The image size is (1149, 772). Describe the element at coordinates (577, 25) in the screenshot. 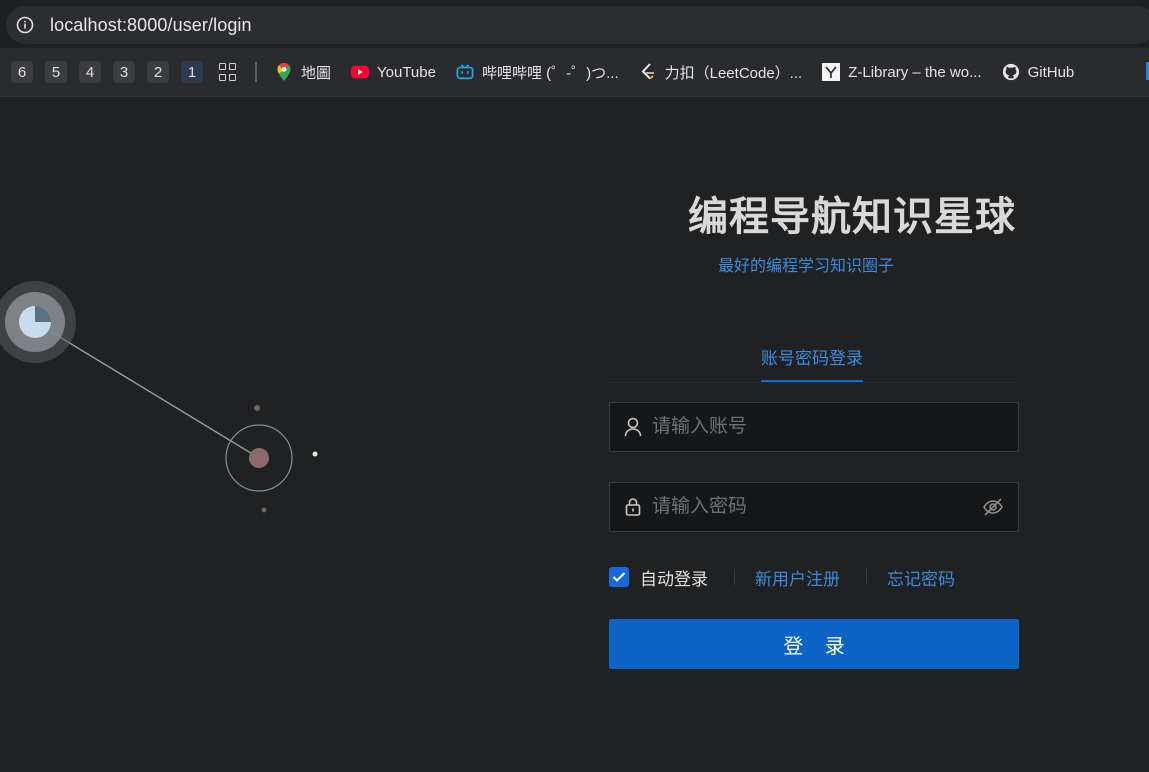

I see `omnibox: localhost:8000/user/login` at that location.